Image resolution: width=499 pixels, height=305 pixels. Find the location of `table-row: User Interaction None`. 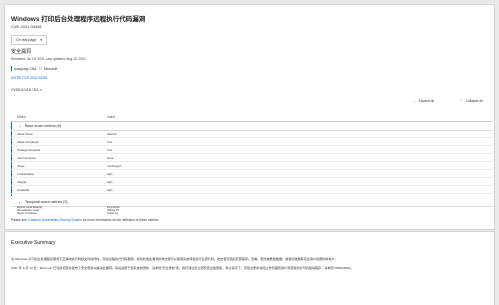

table-row: User Interaction None is located at coordinates (252, 158).